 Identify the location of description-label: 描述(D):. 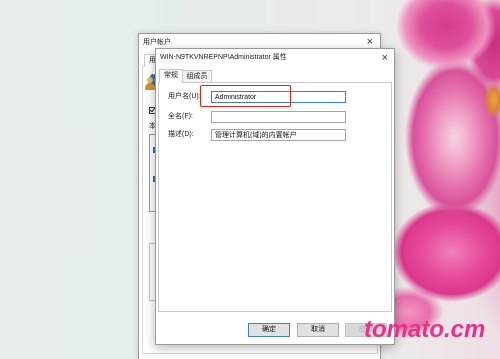
(181, 134).